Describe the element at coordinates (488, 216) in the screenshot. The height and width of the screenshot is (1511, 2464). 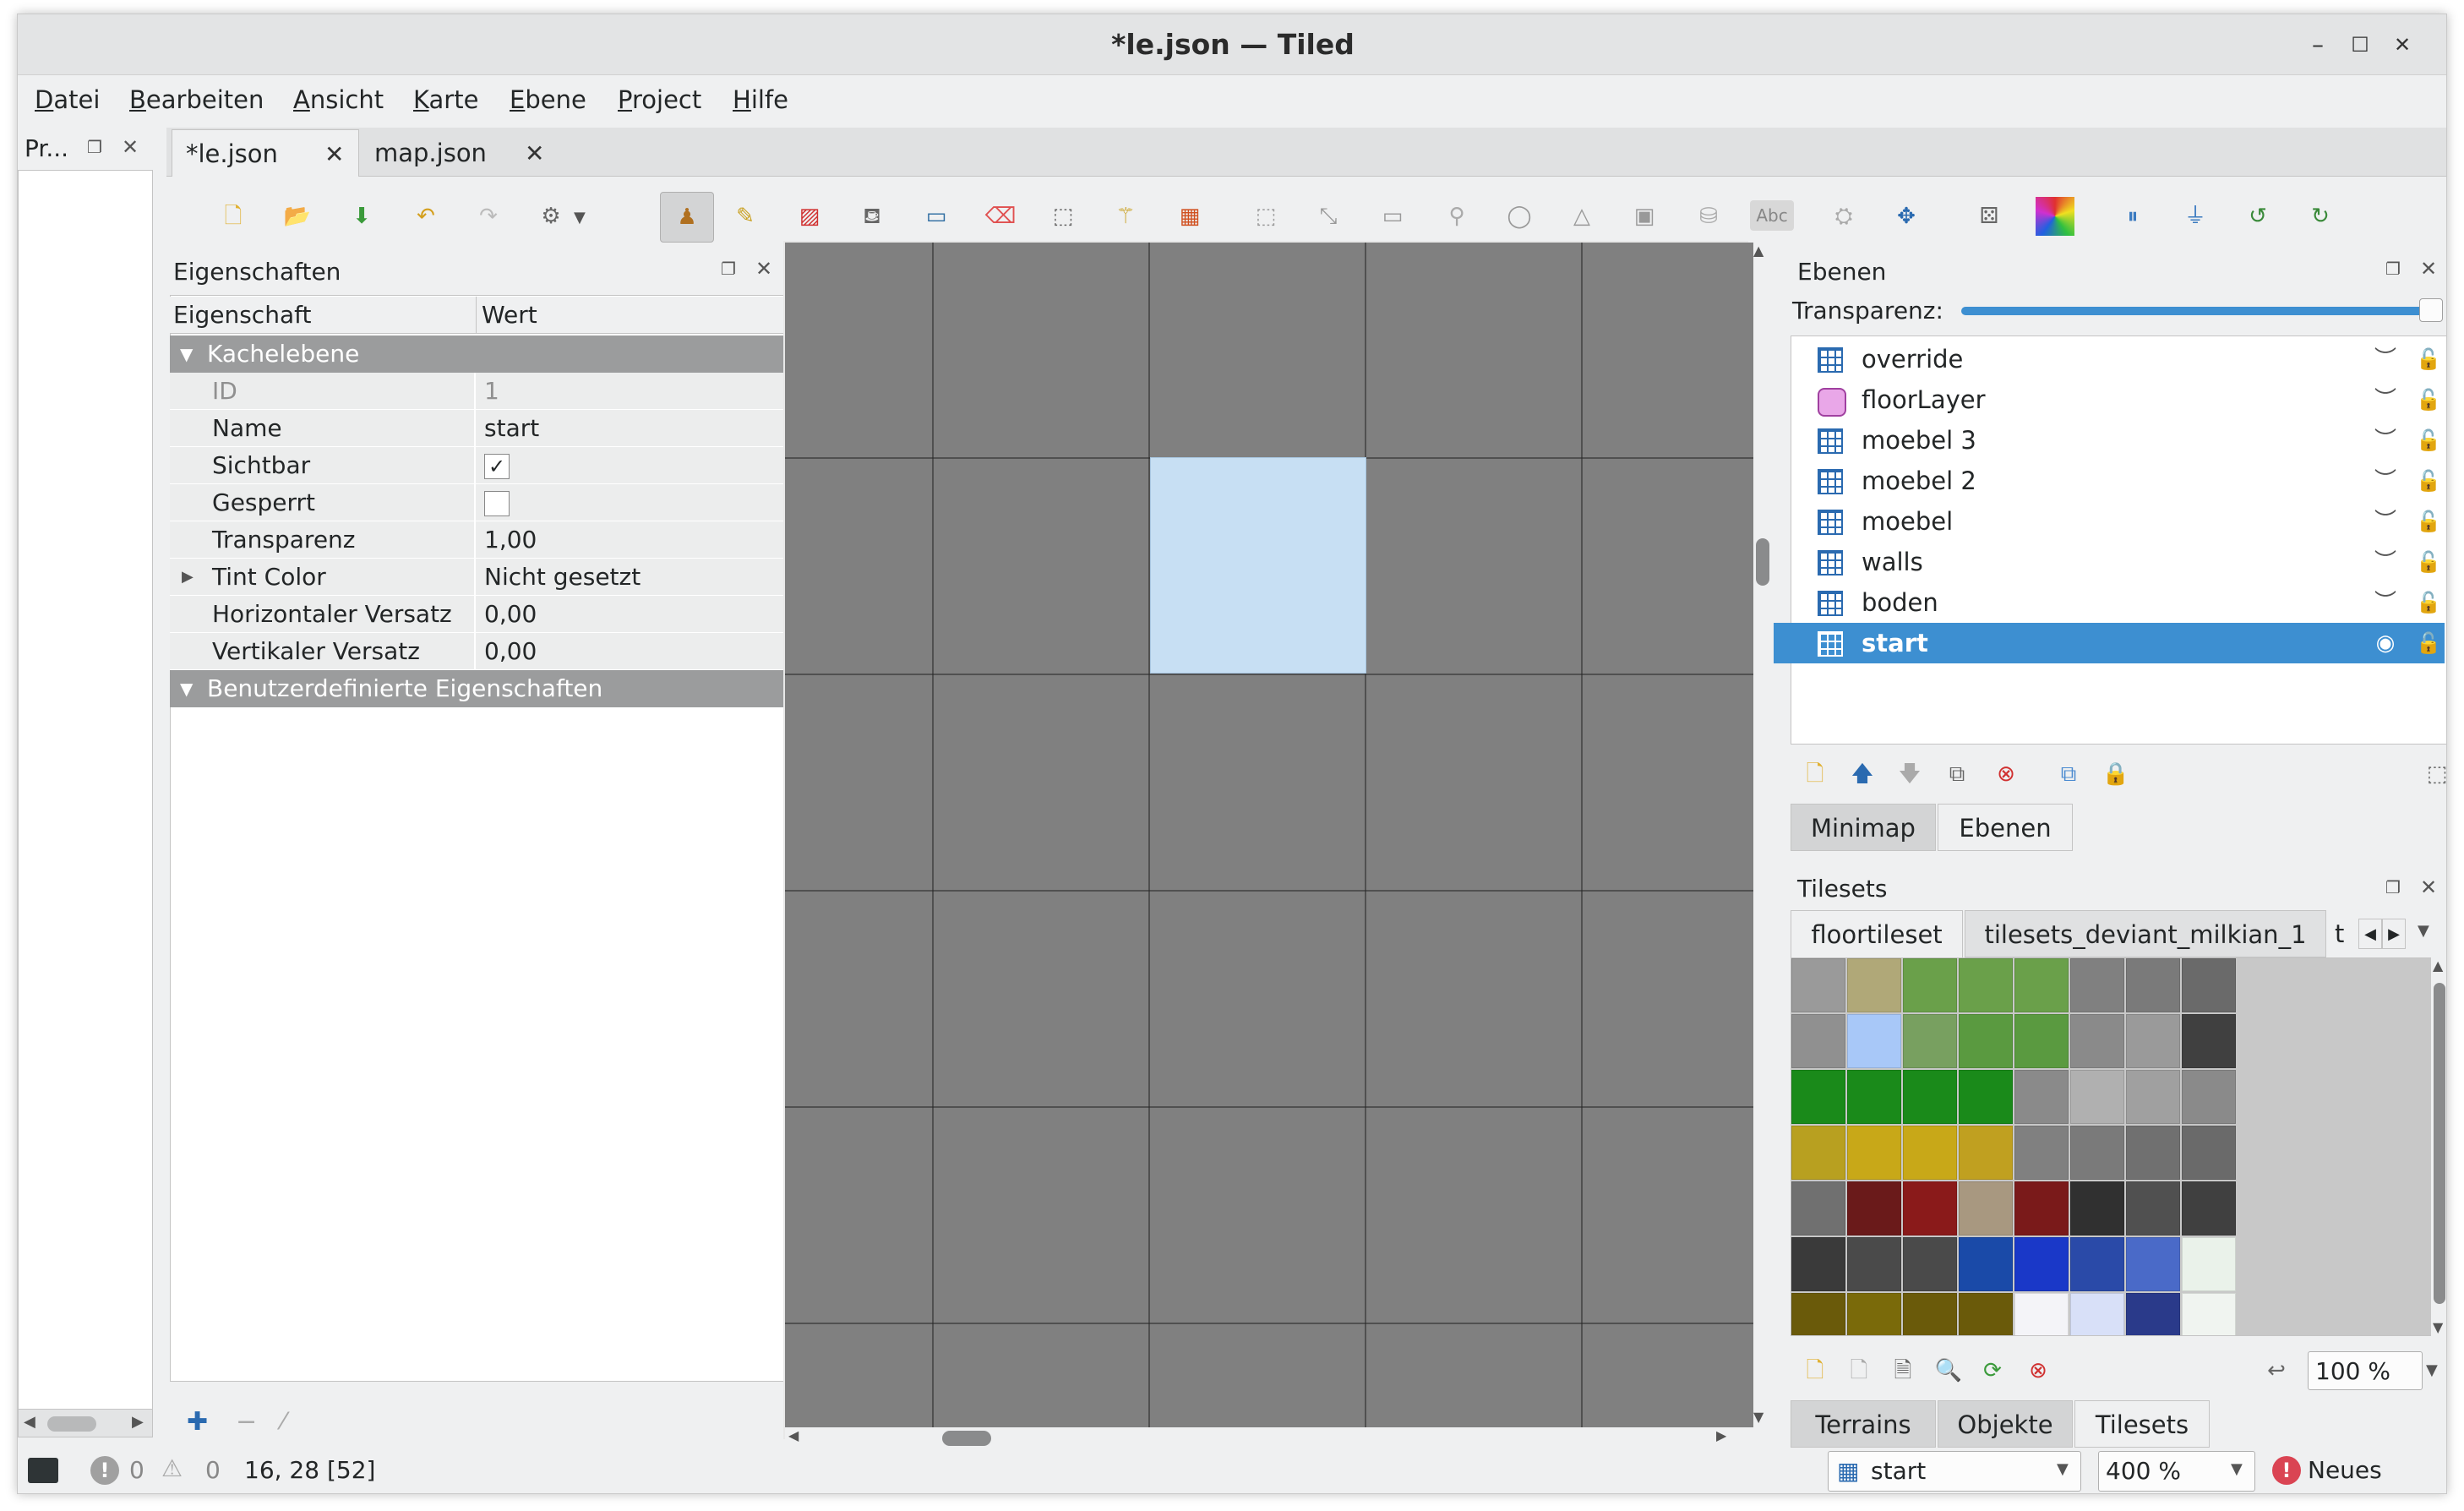
I see `redo-icon: ↷` at that location.